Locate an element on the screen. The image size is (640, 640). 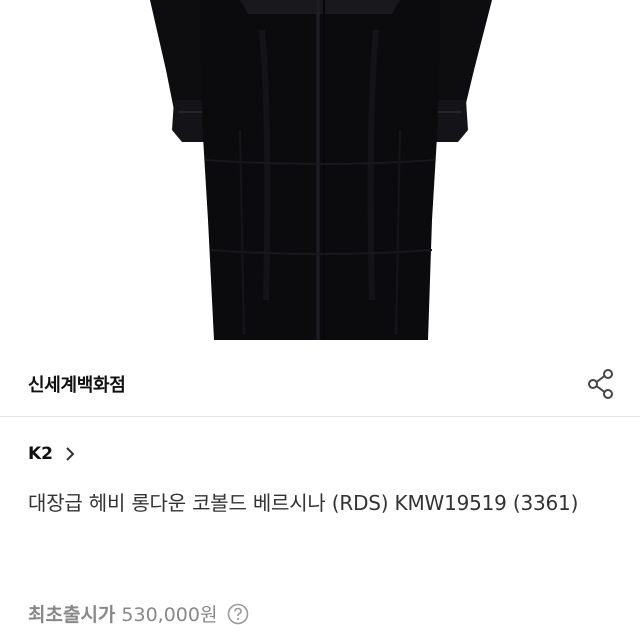
price-label: 최초출시가 is located at coordinates (72, 615).